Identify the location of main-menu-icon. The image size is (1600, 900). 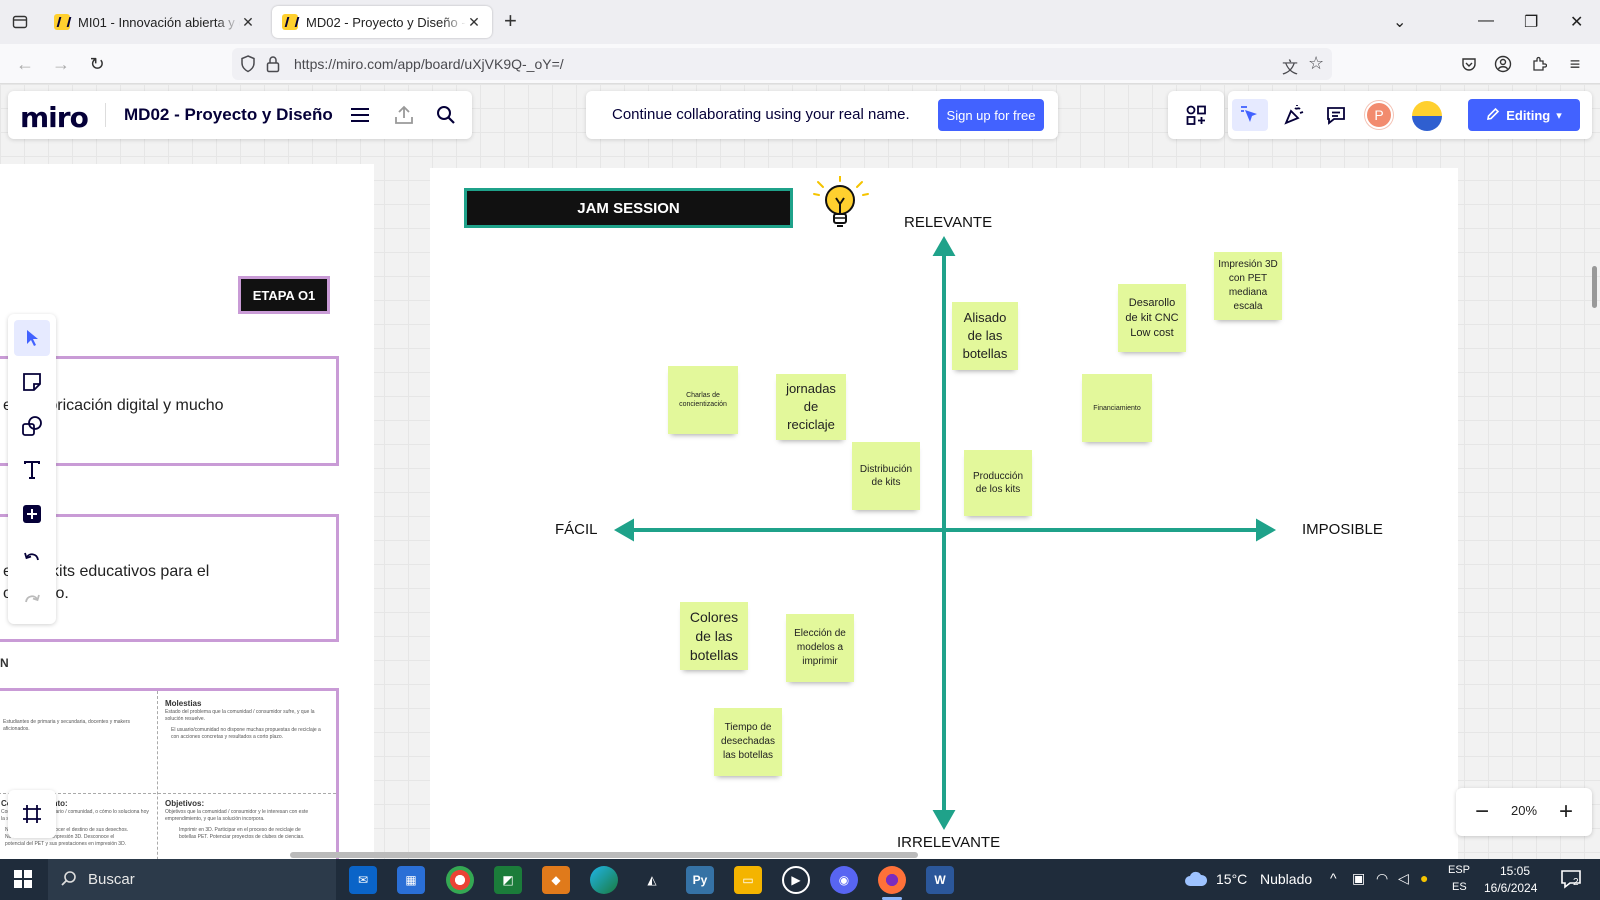
(360, 115).